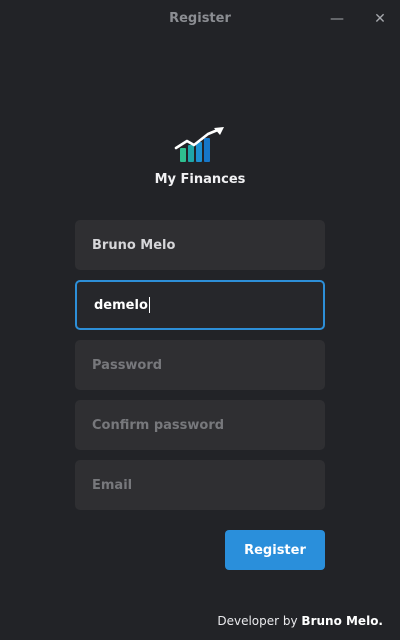  What do you see at coordinates (259, 621) in the screenshot?
I see `footer-prefix: Developer by` at bounding box center [259, 621].